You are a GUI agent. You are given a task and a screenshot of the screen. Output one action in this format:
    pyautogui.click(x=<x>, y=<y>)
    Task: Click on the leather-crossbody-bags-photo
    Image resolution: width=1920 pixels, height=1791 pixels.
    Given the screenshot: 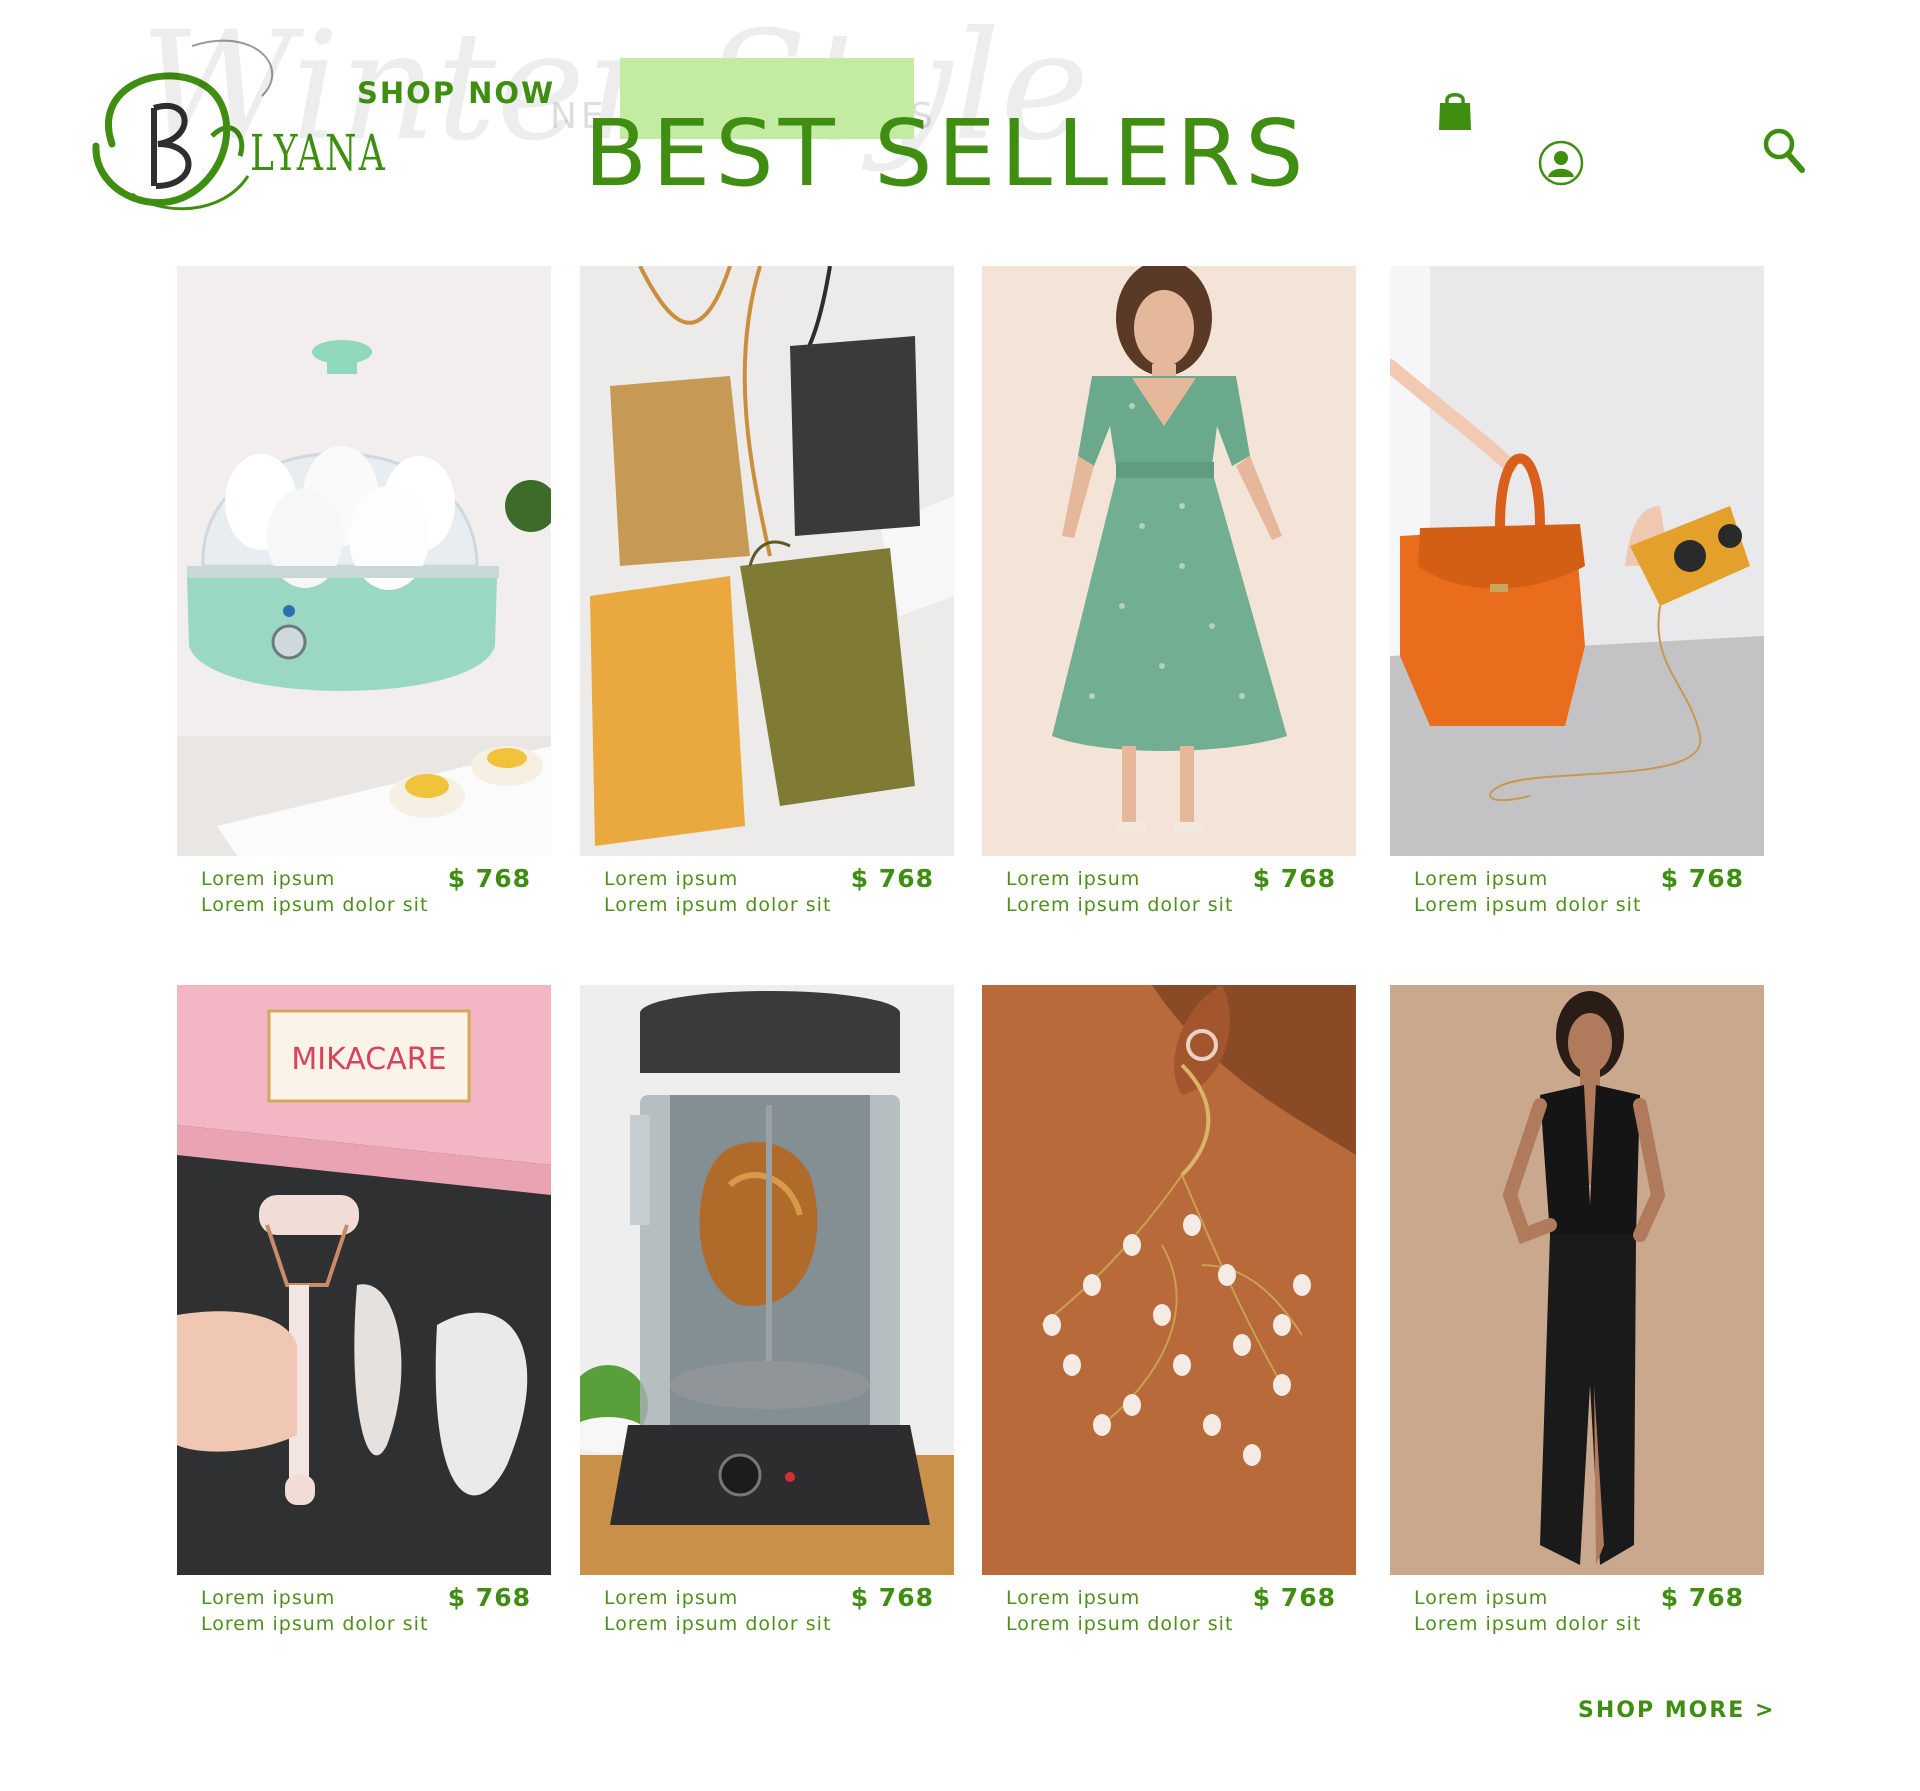 What is the action you would take?
    pyautogui.click(x=767, y=561)
    